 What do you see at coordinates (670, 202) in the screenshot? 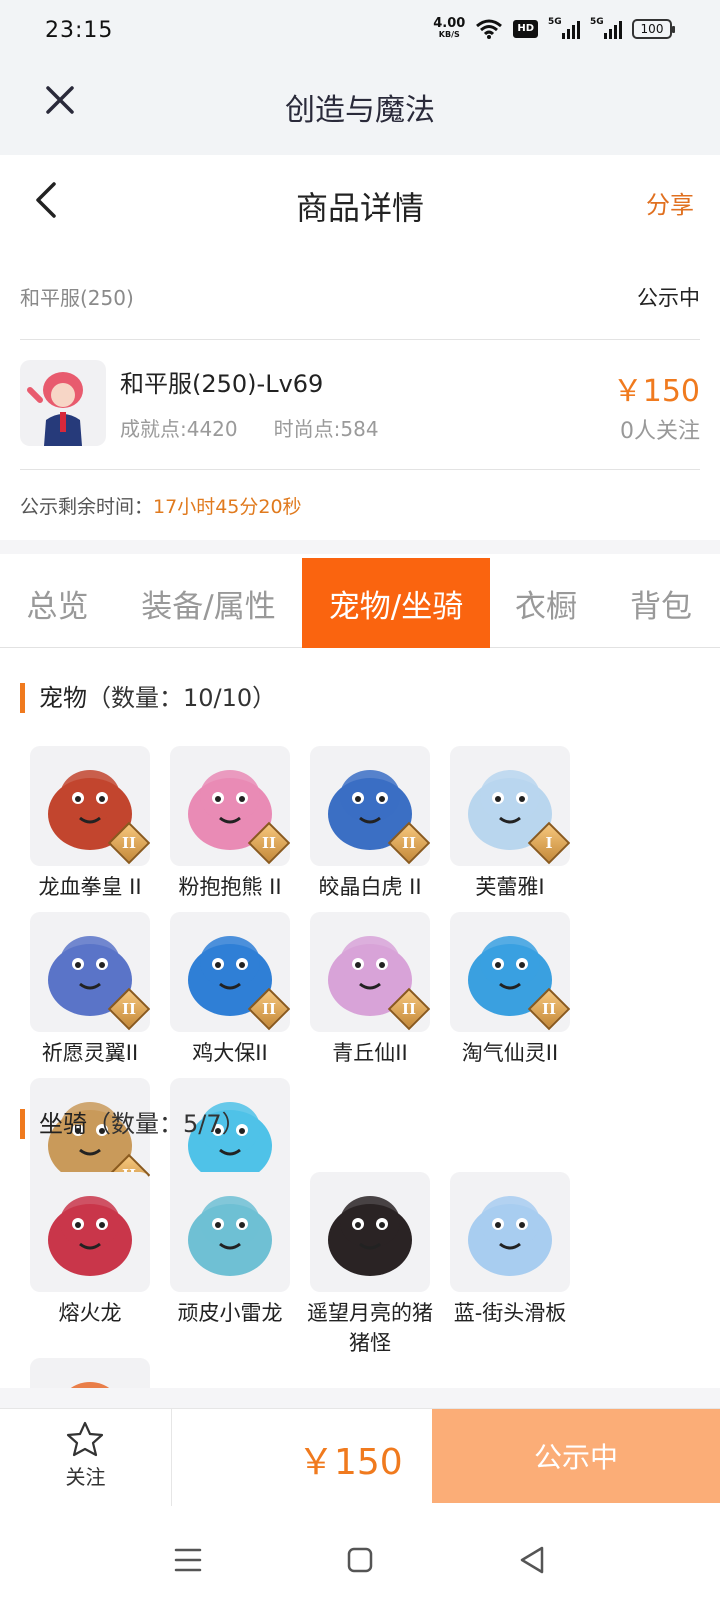
I see `share-button: 分享` at bounding box center [670, 202].